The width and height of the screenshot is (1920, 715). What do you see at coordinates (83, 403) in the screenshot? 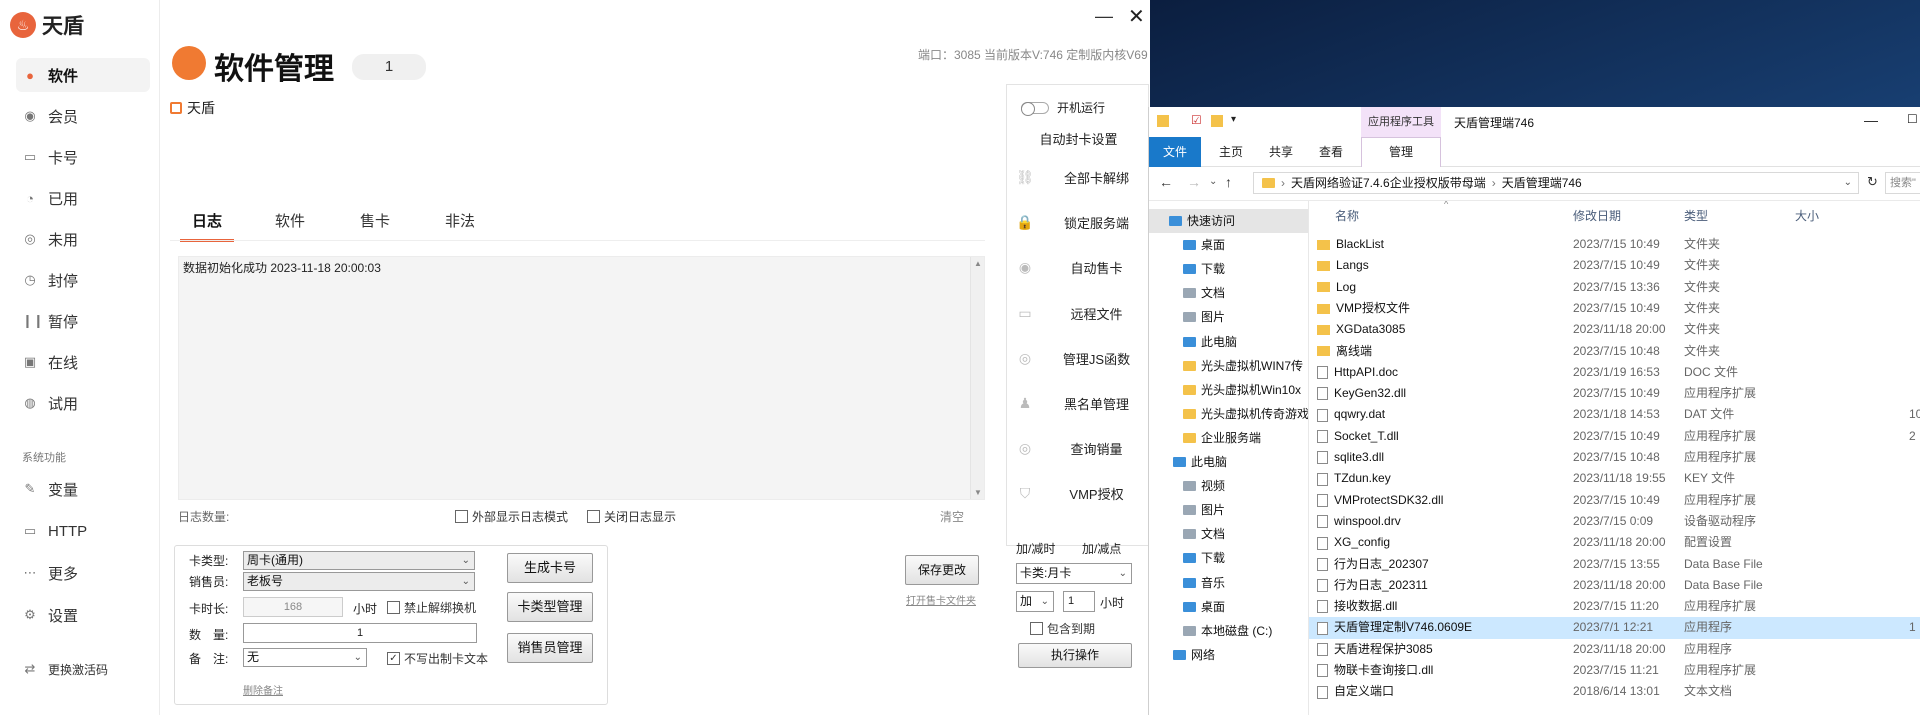
I see `sidebar-item-trial: ◍ 试用` at bounding box center [83, 403].